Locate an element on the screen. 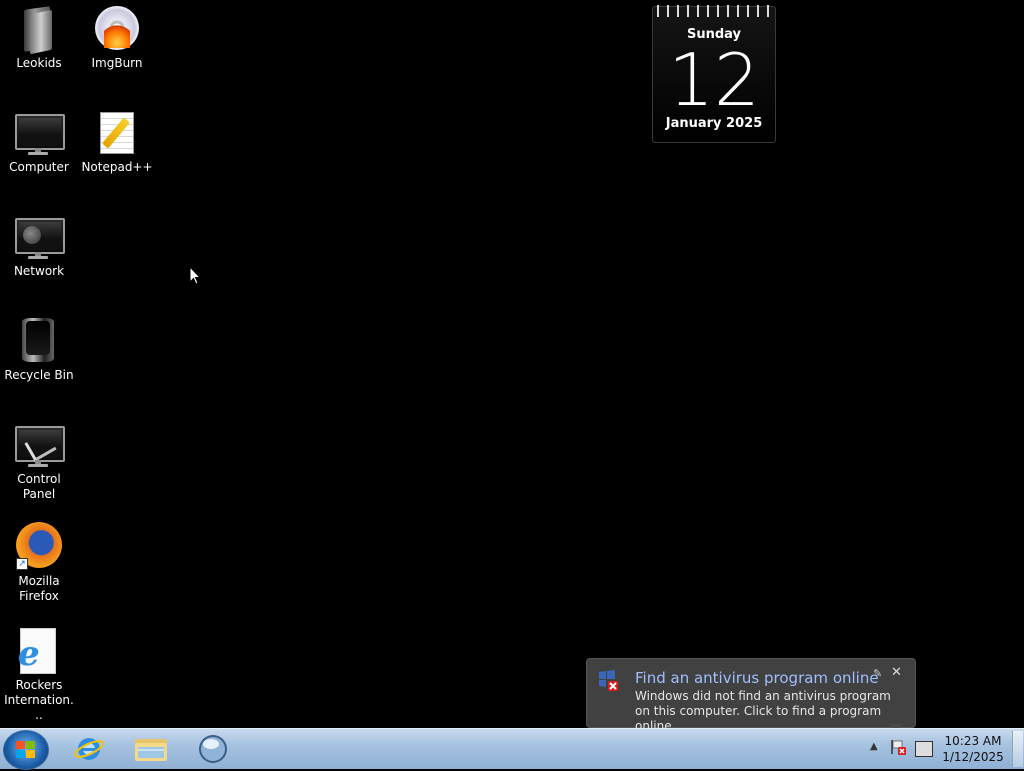 The image size is (1024, 771). computer-icon is located at coordinates (39, 132).